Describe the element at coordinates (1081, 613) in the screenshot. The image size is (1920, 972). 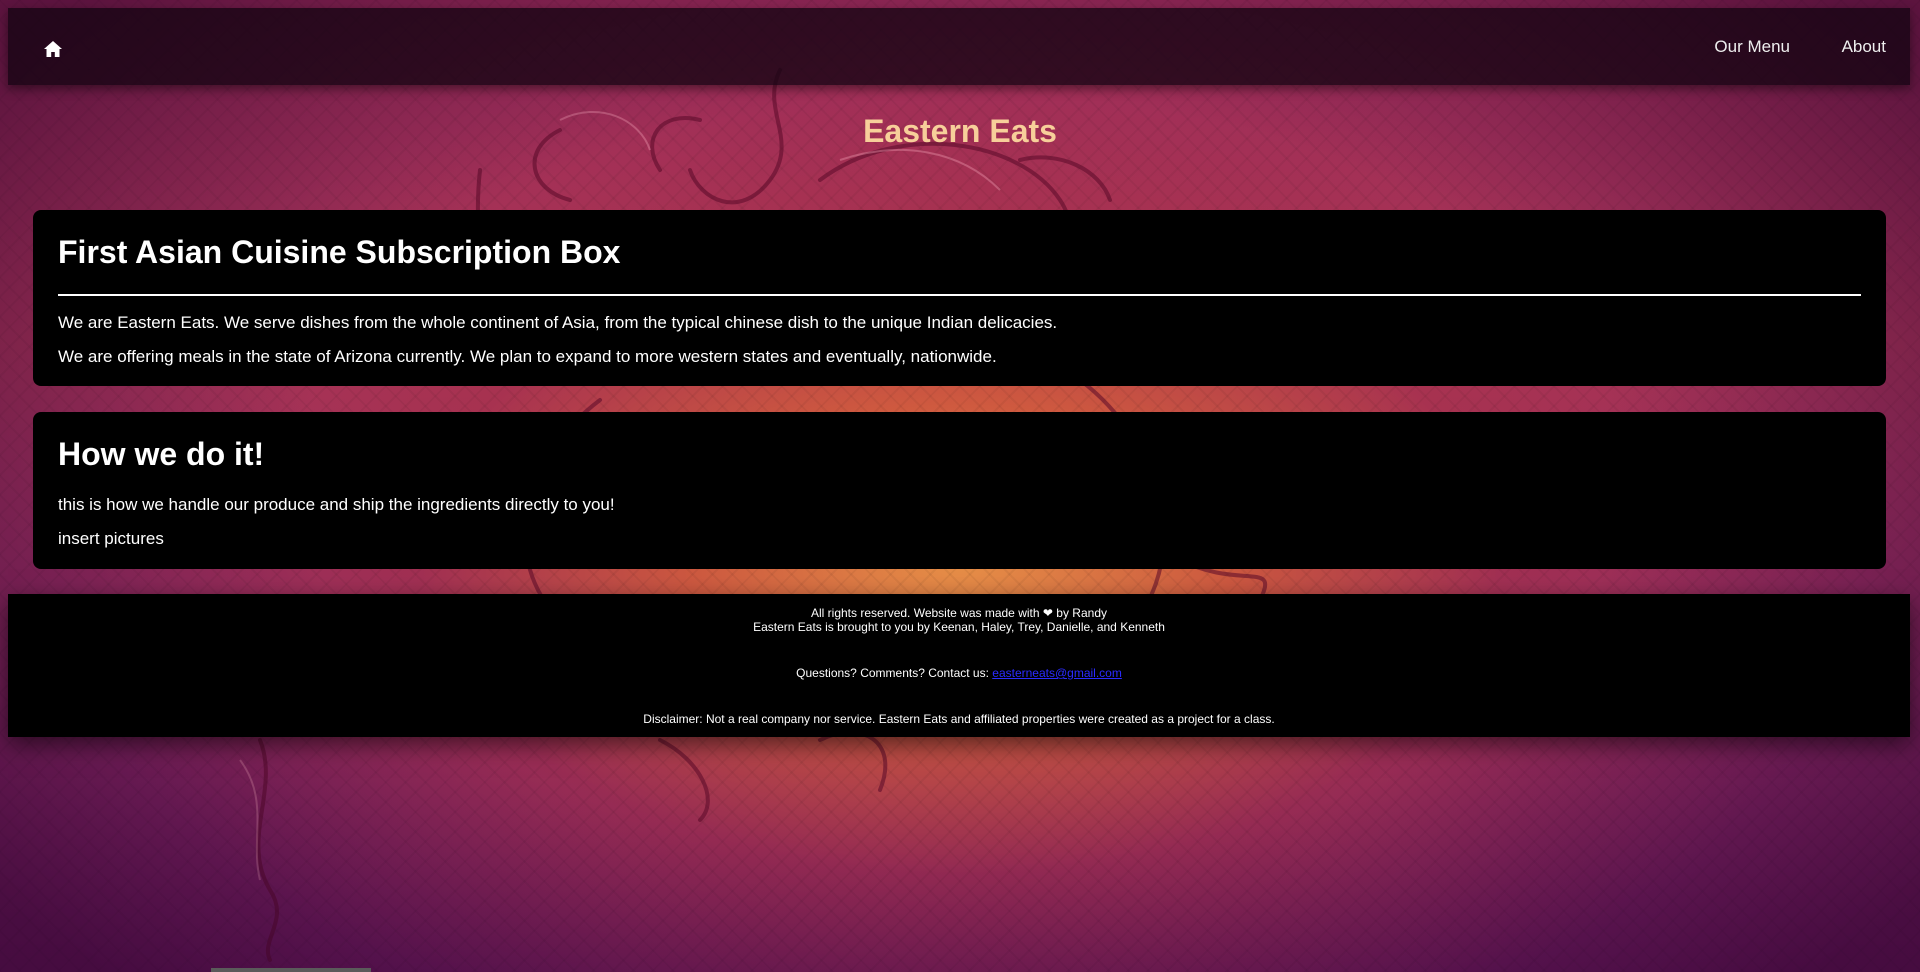
I see `footer-author: by Randy` at that location.